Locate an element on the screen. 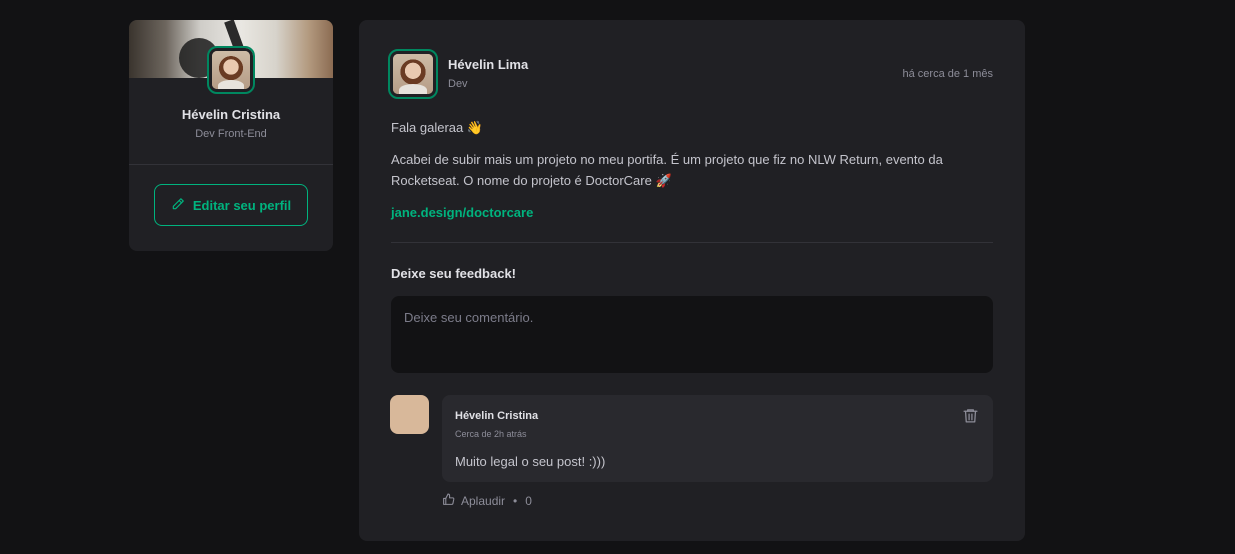 This screenshot has height=554, width=1235. edit-profile-button: Editar seu perfil is located at coordinates (231, 205).